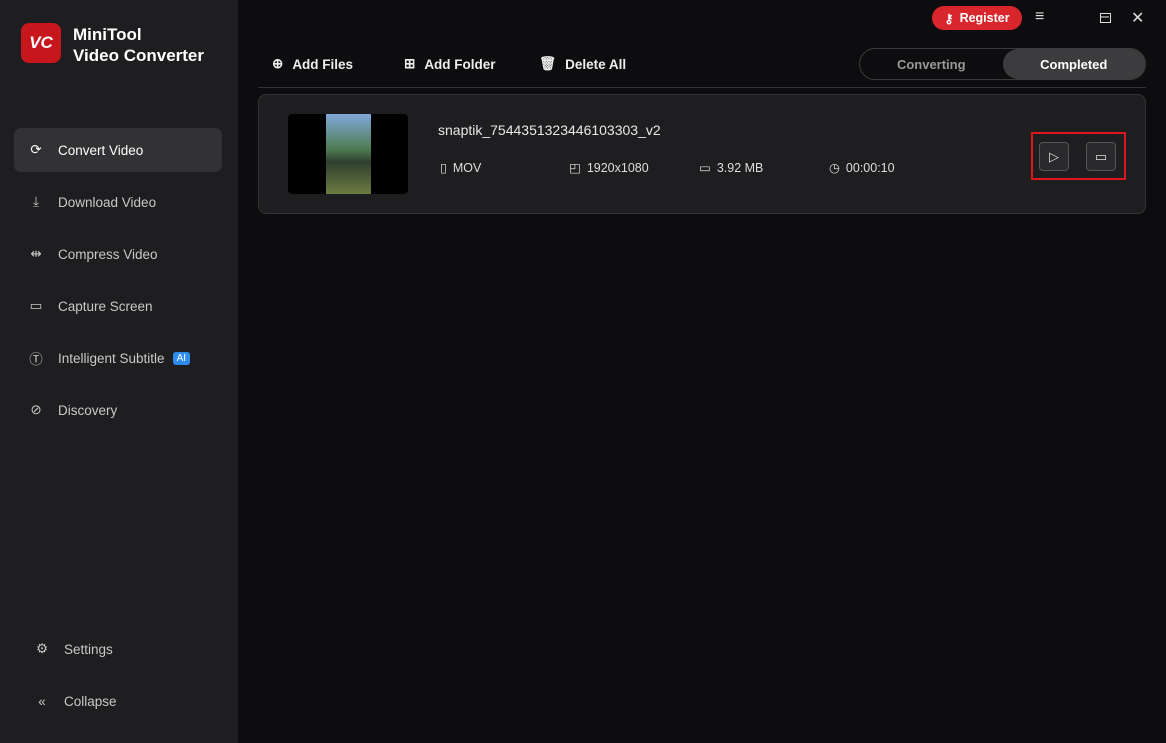 This screenshot has height=743, width=1166. I want to click on file-video-icon: ▯, so click(443, 168).